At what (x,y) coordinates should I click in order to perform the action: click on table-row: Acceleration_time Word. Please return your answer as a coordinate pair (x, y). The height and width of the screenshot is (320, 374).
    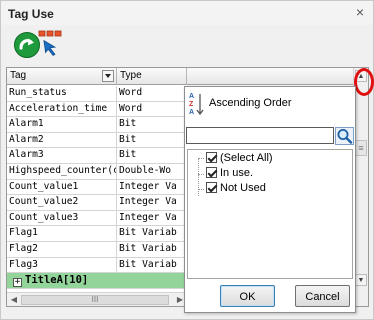
    Looking at the image, I should click on (97, 109).